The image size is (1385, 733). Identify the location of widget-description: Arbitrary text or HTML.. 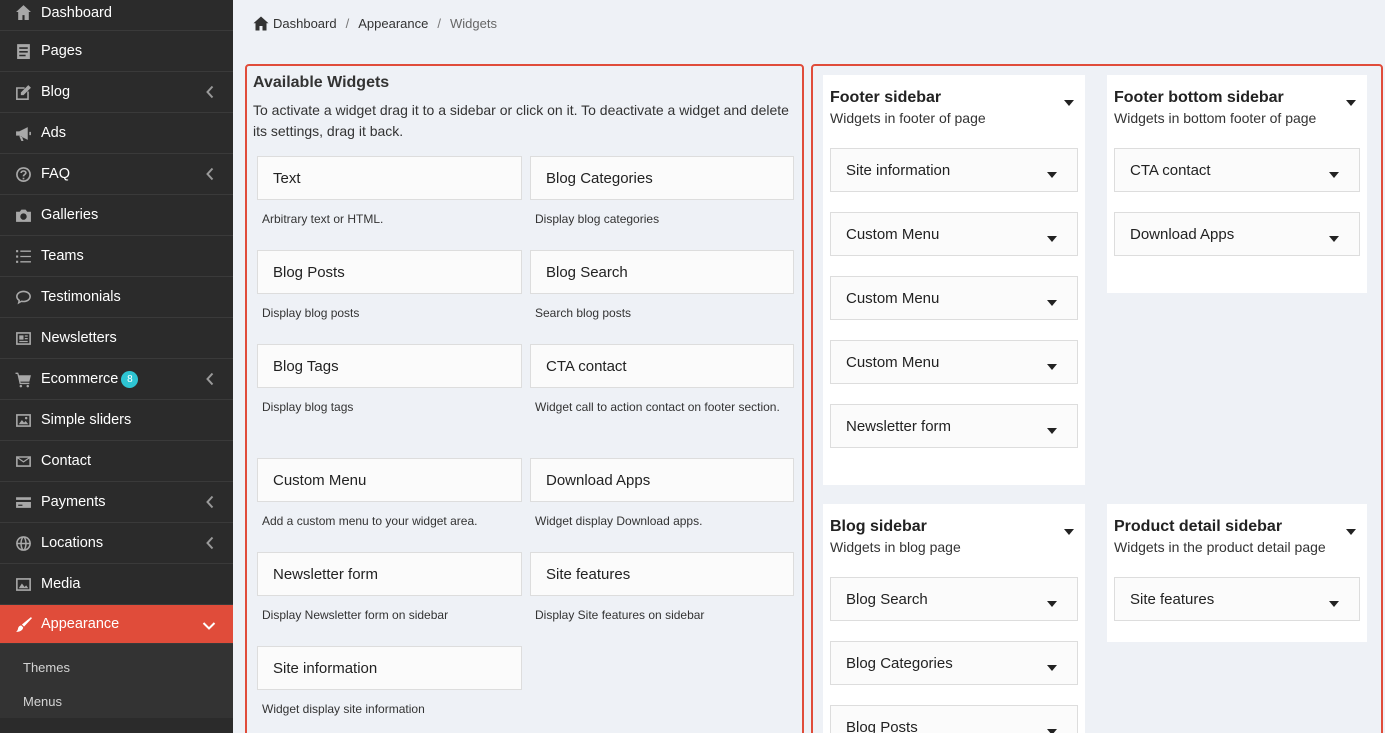
(323, 219).